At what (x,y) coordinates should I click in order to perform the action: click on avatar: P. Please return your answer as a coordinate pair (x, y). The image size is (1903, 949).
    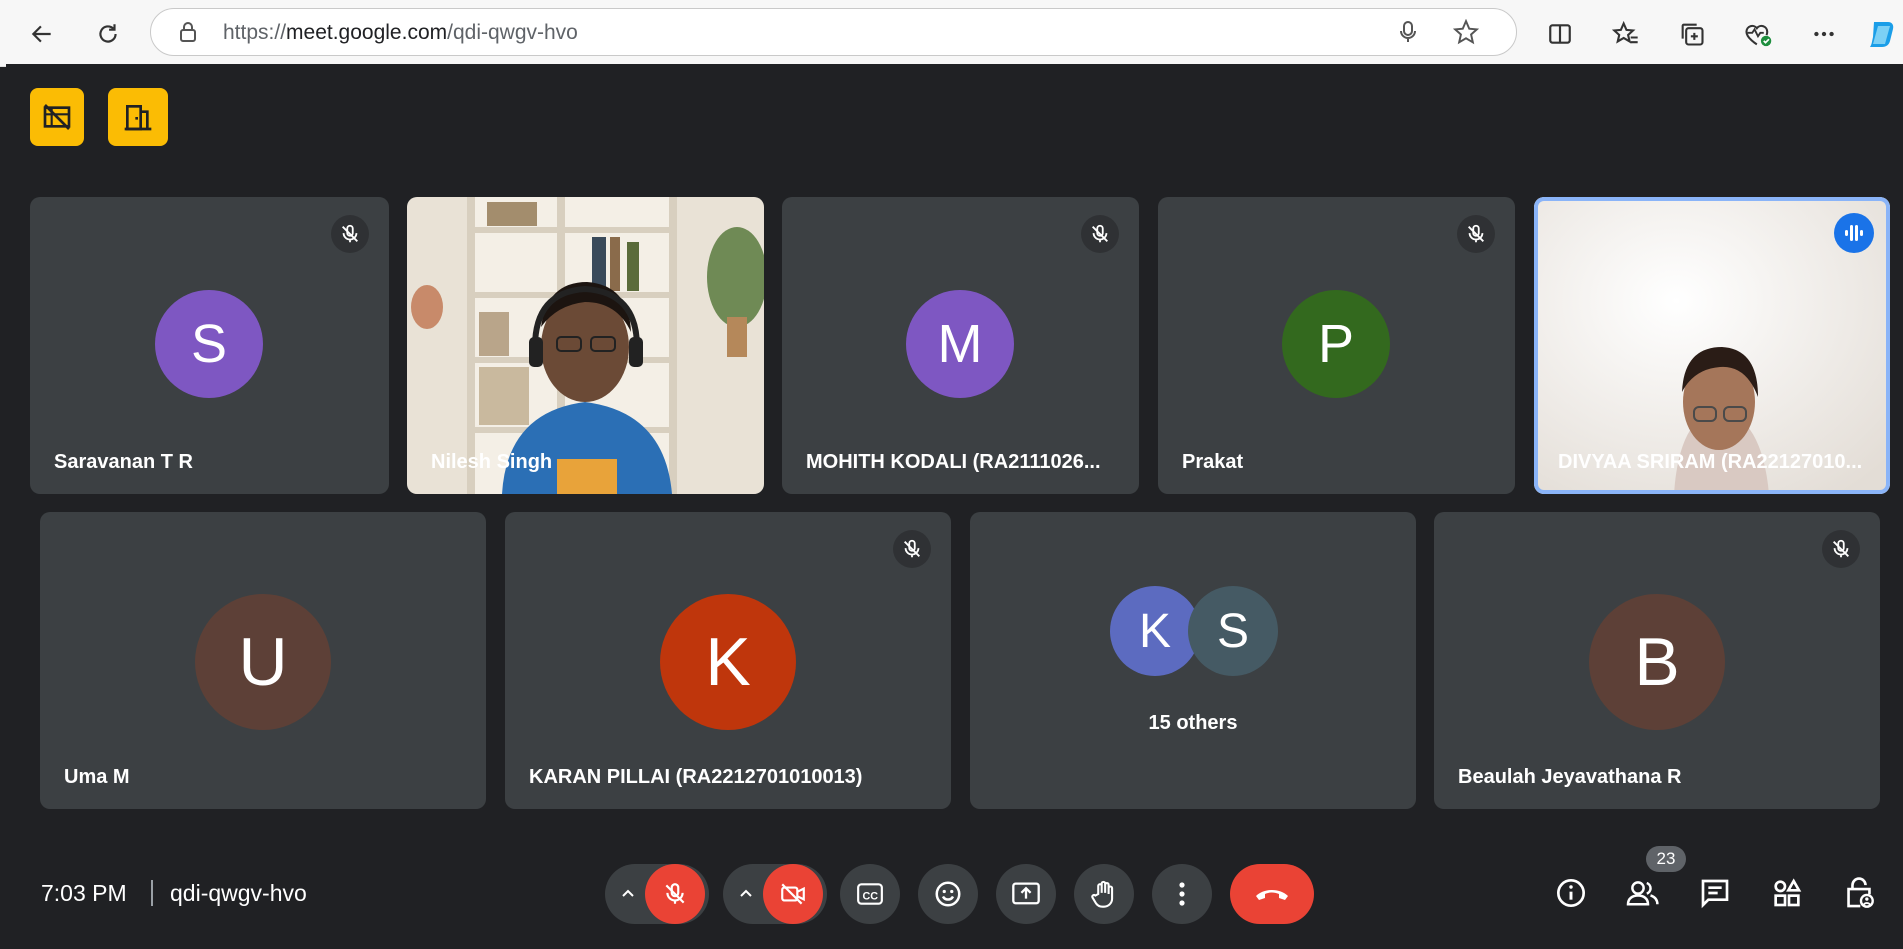
    Looking at the image, I should click on (1336, 344).